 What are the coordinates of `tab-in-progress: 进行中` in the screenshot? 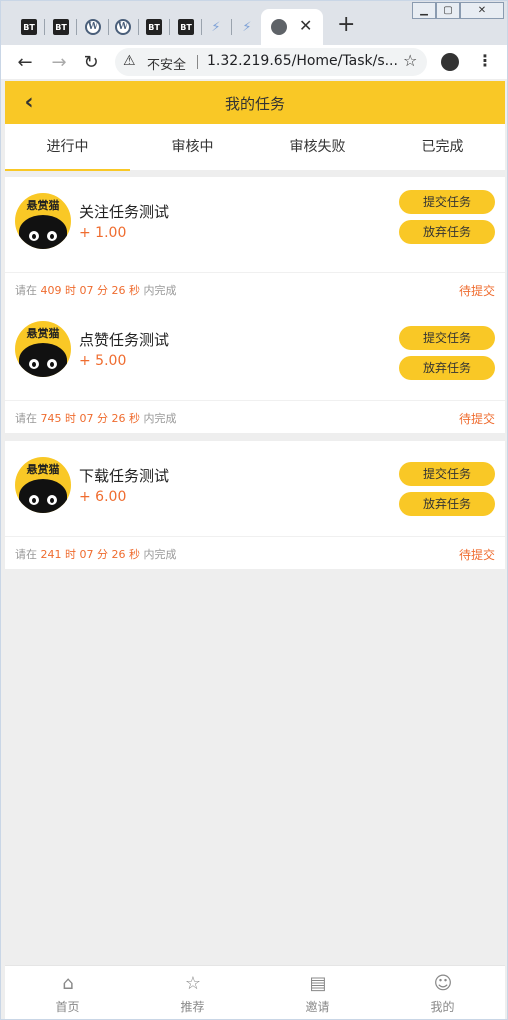 It's located at (67, 147).